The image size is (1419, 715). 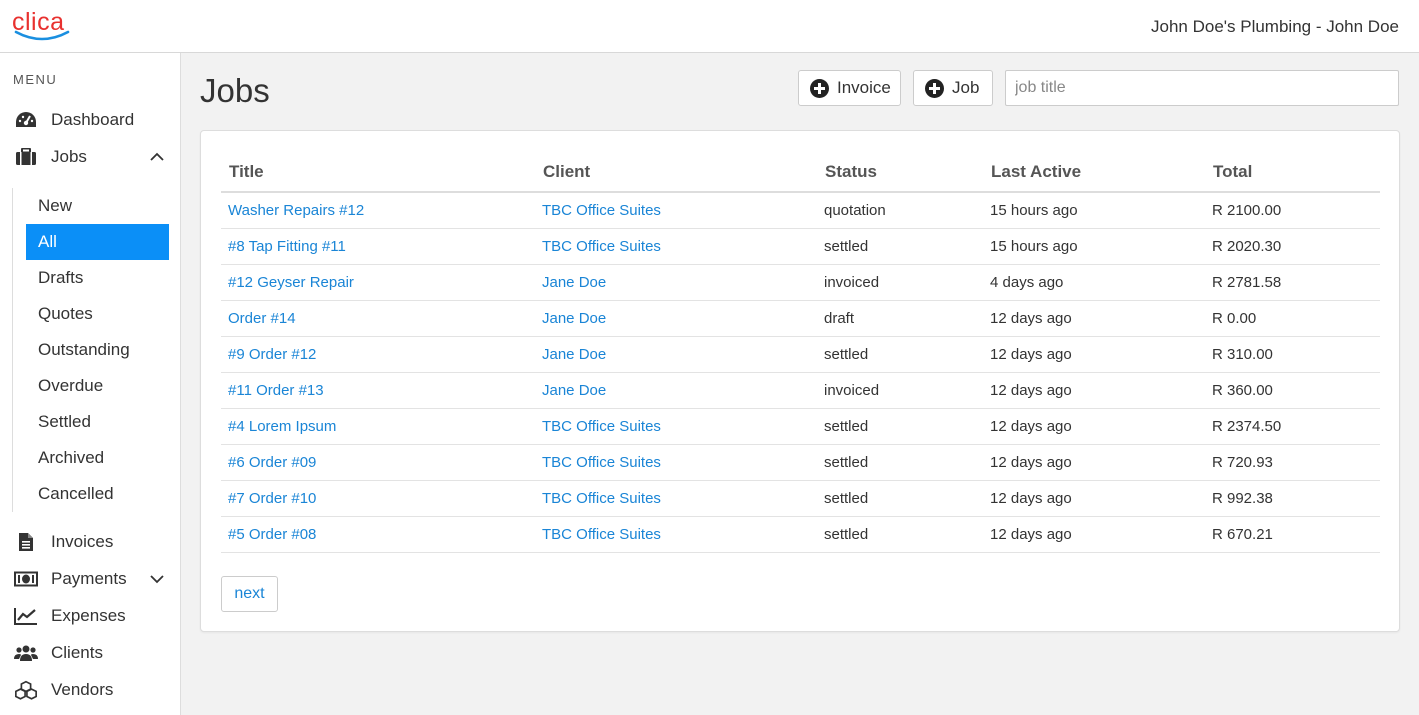 What do you see at coordinates (276, 390) in the screenshot?
I see `job-title-link: #11 Order #13` at bounding box center [276, 390].